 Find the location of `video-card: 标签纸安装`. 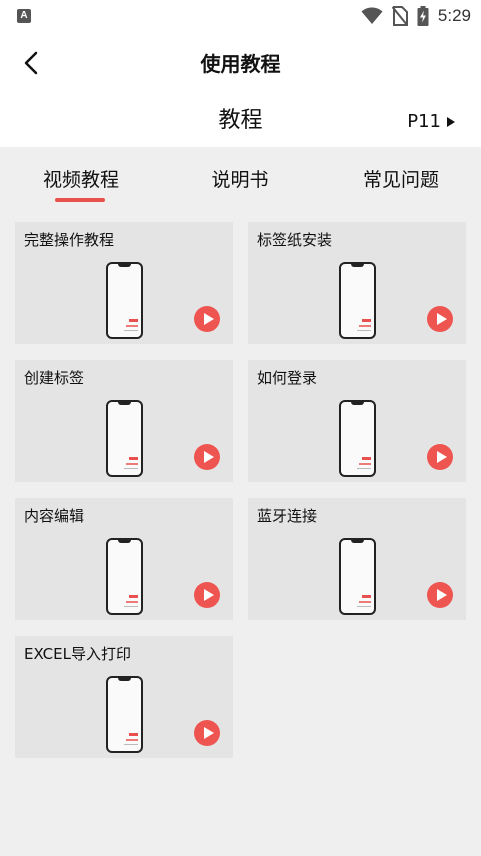

video-card: 标签纸安装 is located at coordinates (357, 283).